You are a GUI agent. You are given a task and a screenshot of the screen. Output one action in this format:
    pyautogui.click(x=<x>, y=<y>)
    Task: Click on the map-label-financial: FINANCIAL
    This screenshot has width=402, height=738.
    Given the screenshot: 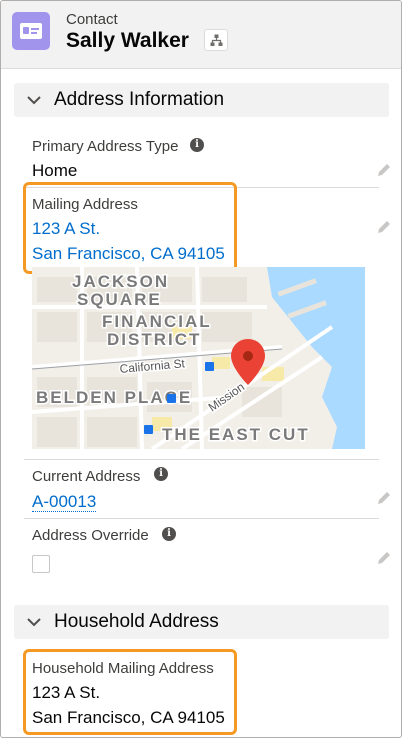 What is the action you would take?
    pyautogui.click(x=157, y=321)
    